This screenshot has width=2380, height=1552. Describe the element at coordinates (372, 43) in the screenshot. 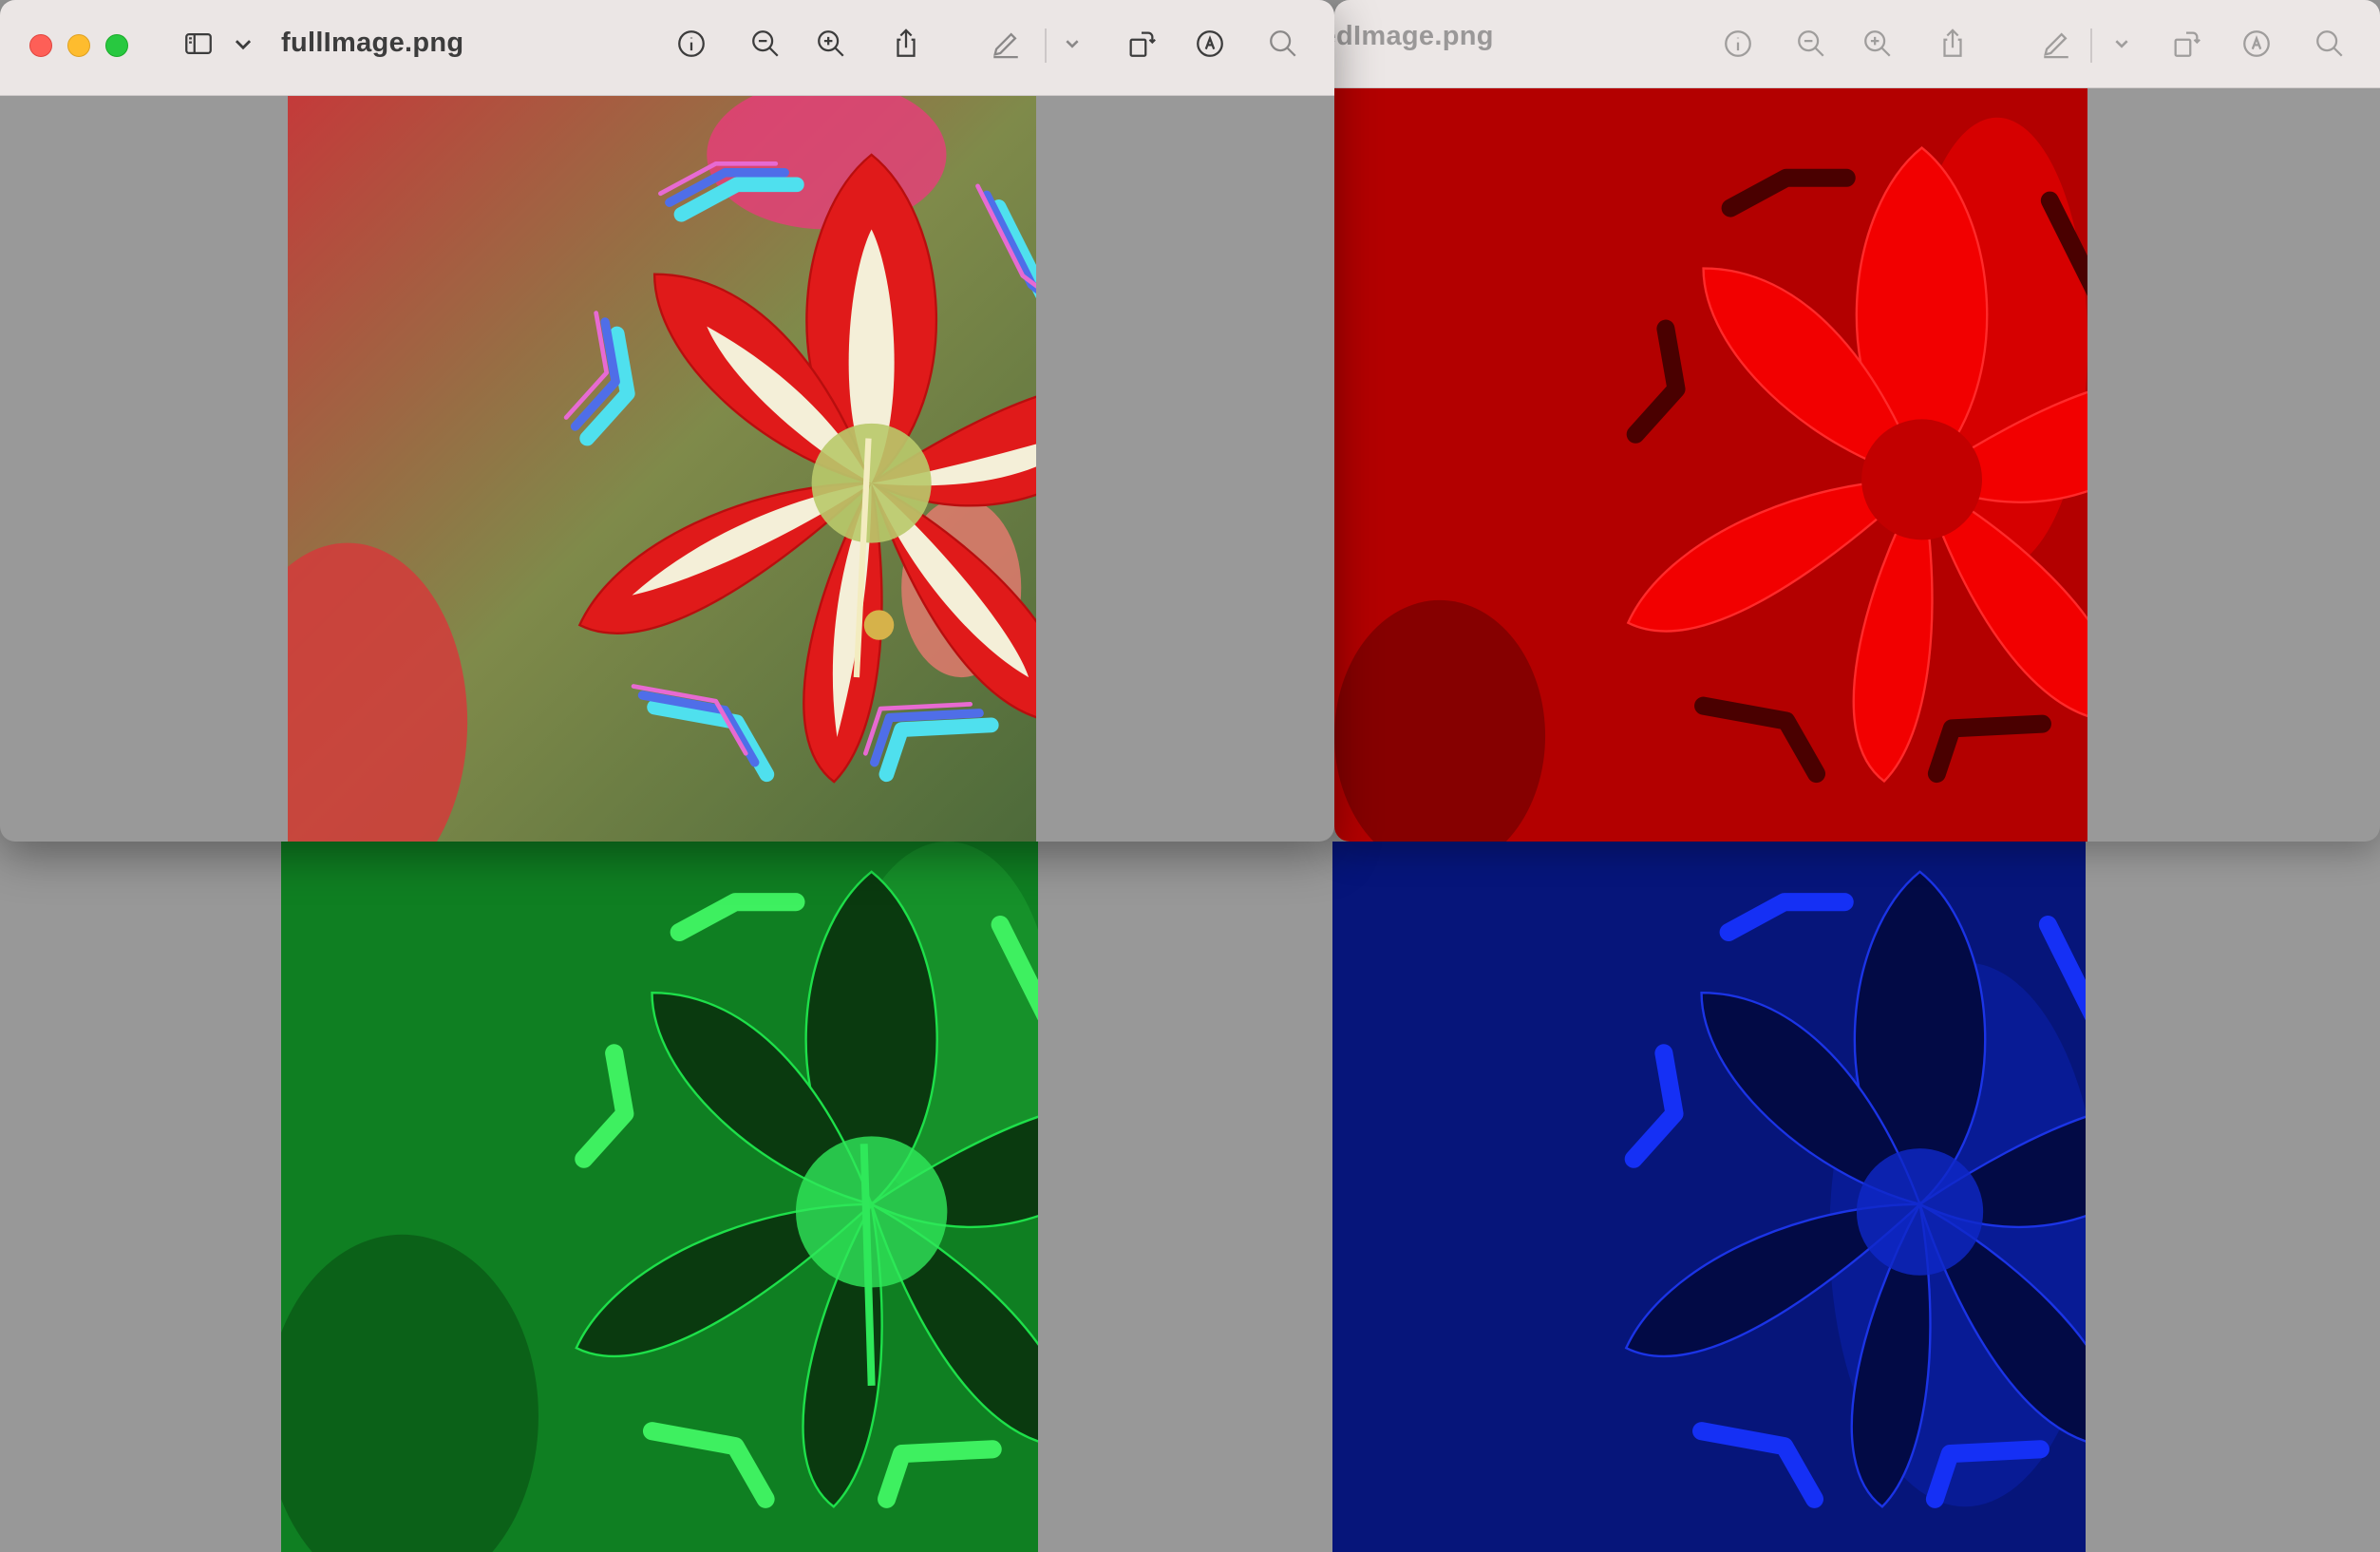

I see `window-title: fullImage.png` at that location.